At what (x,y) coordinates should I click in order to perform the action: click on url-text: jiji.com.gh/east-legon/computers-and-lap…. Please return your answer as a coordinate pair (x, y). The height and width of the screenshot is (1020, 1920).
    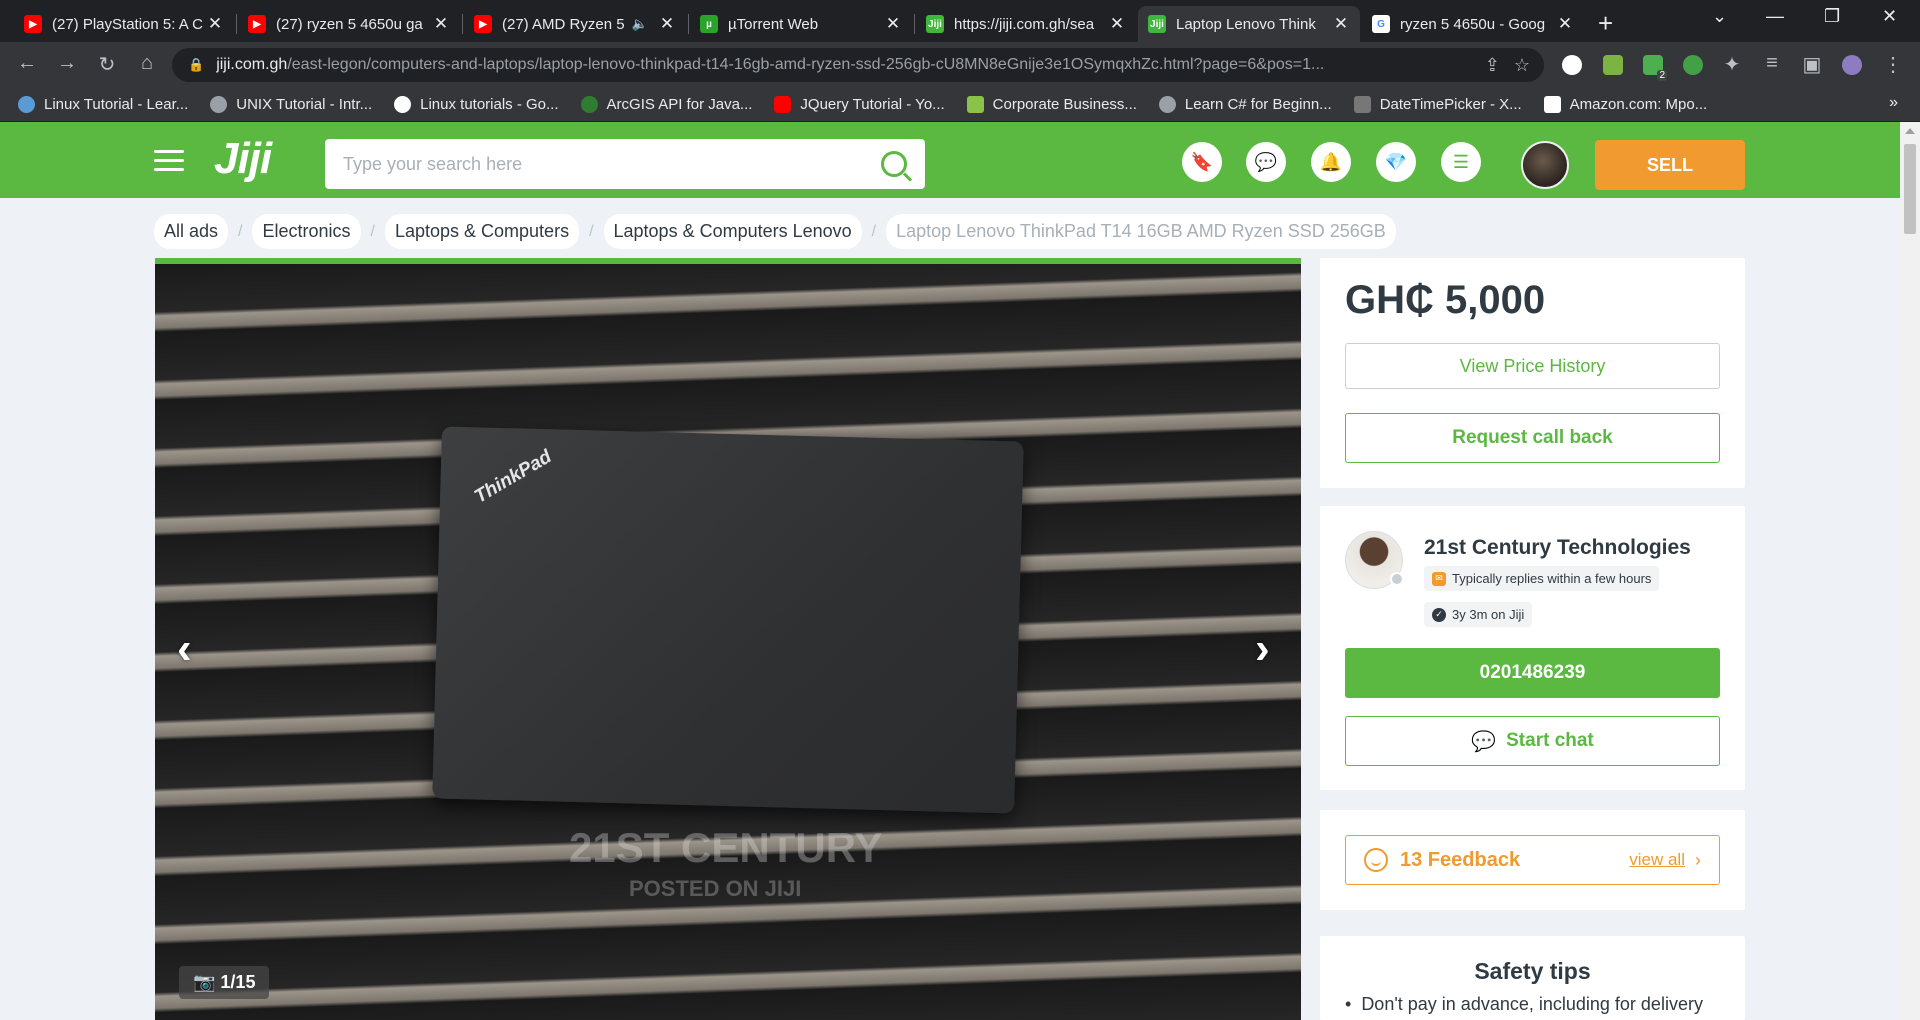
    Looking at the image, I should click on (770, 64).